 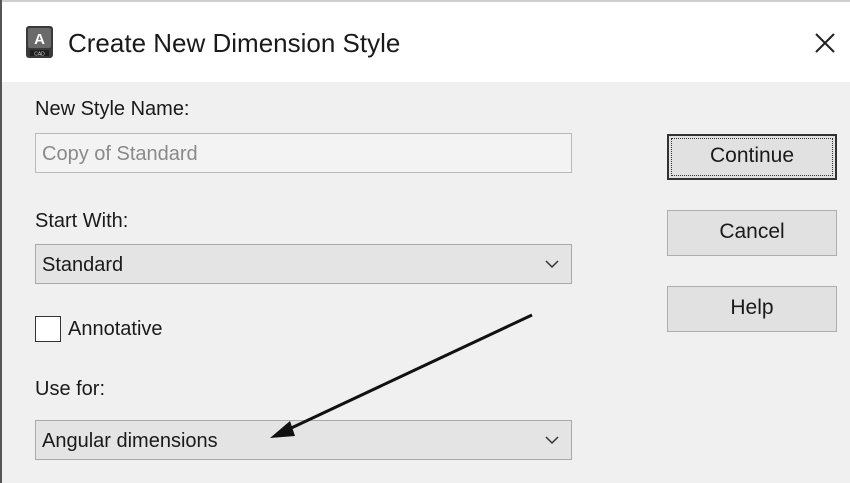 What do you see at coordinates (39, 55) in the screenshot?
I see `svg-text: CAD` at bounding box center [39, 55].